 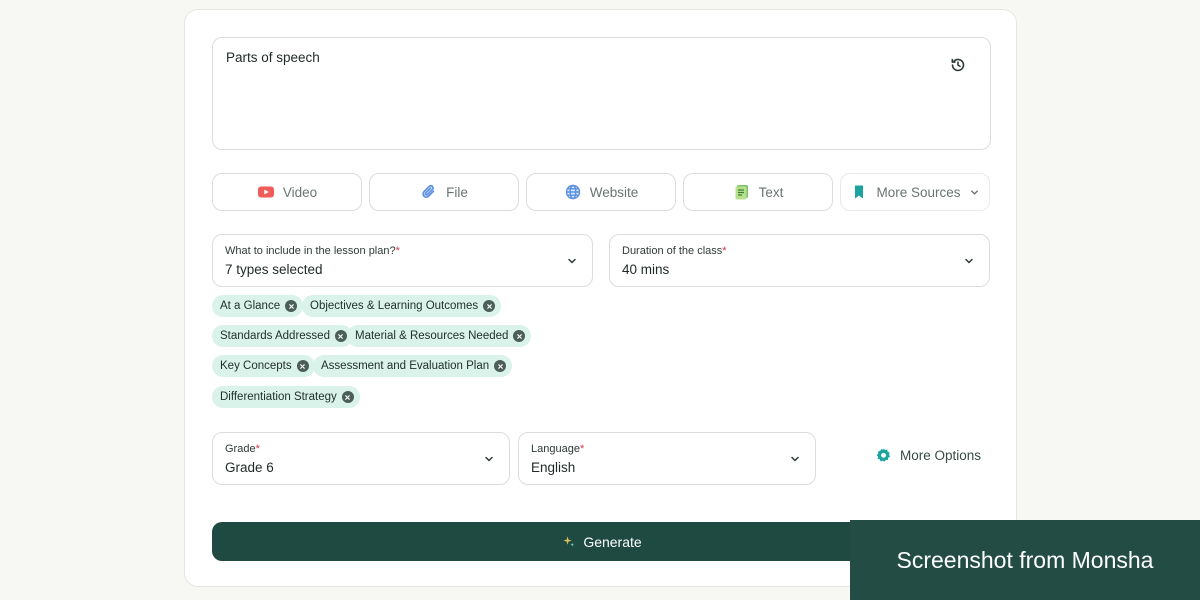 I want to click on gear-icon, so click(x=883, y=455).